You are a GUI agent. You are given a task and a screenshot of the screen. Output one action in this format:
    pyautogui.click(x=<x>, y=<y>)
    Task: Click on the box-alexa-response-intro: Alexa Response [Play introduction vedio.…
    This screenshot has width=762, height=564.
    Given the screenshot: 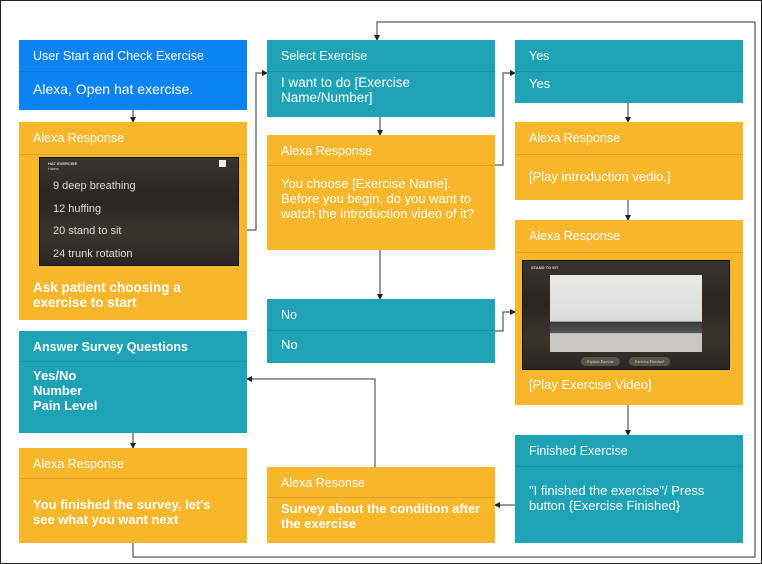 What is the action you would take?
    pyautogui.click(x=629, y=161)
    